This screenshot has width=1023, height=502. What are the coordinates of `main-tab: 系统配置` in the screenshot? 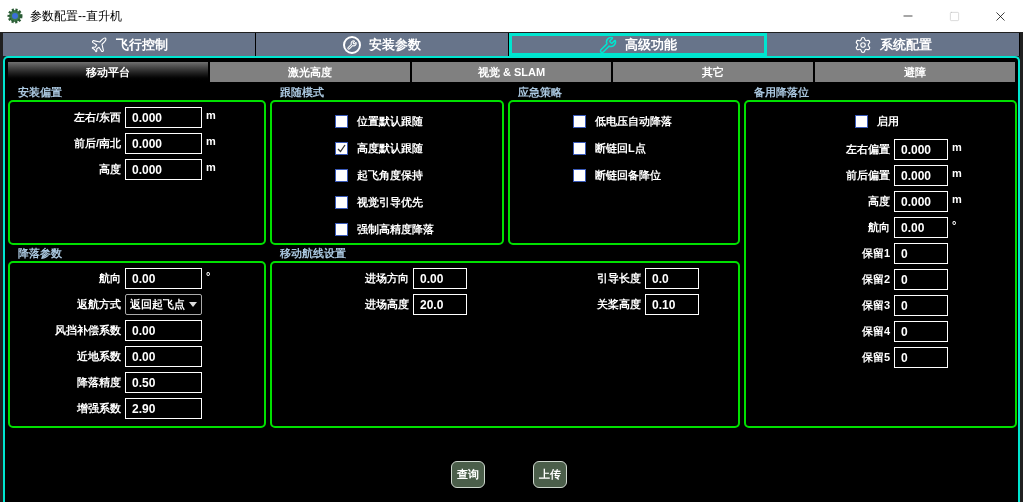 It's located at (893, 44).